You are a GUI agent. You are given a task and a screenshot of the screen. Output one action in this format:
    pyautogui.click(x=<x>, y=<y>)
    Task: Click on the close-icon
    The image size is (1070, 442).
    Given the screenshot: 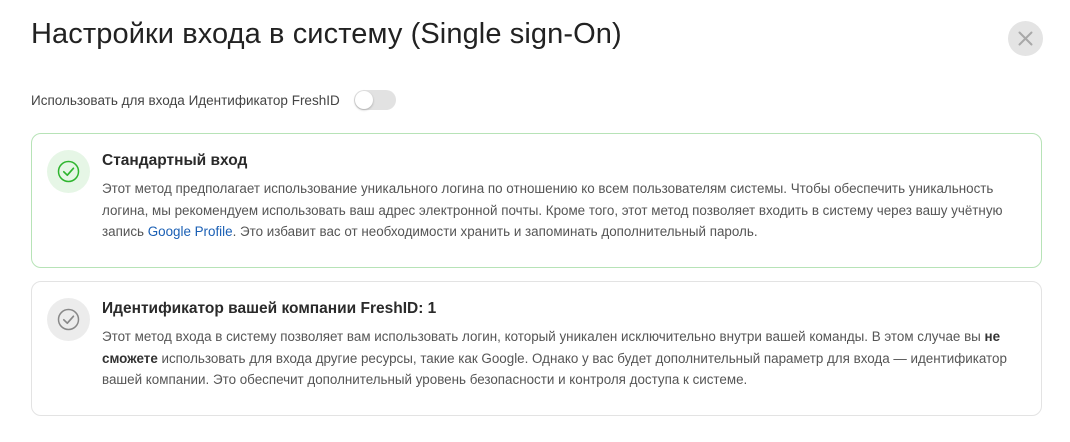 What is the action you would take?
    pyautogui.click(x=1025, y=38)
    